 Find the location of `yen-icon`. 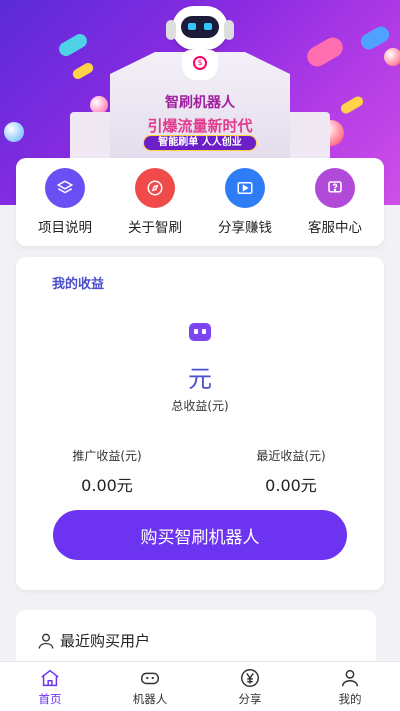

yen-icon is located at coordinates (250, 678).